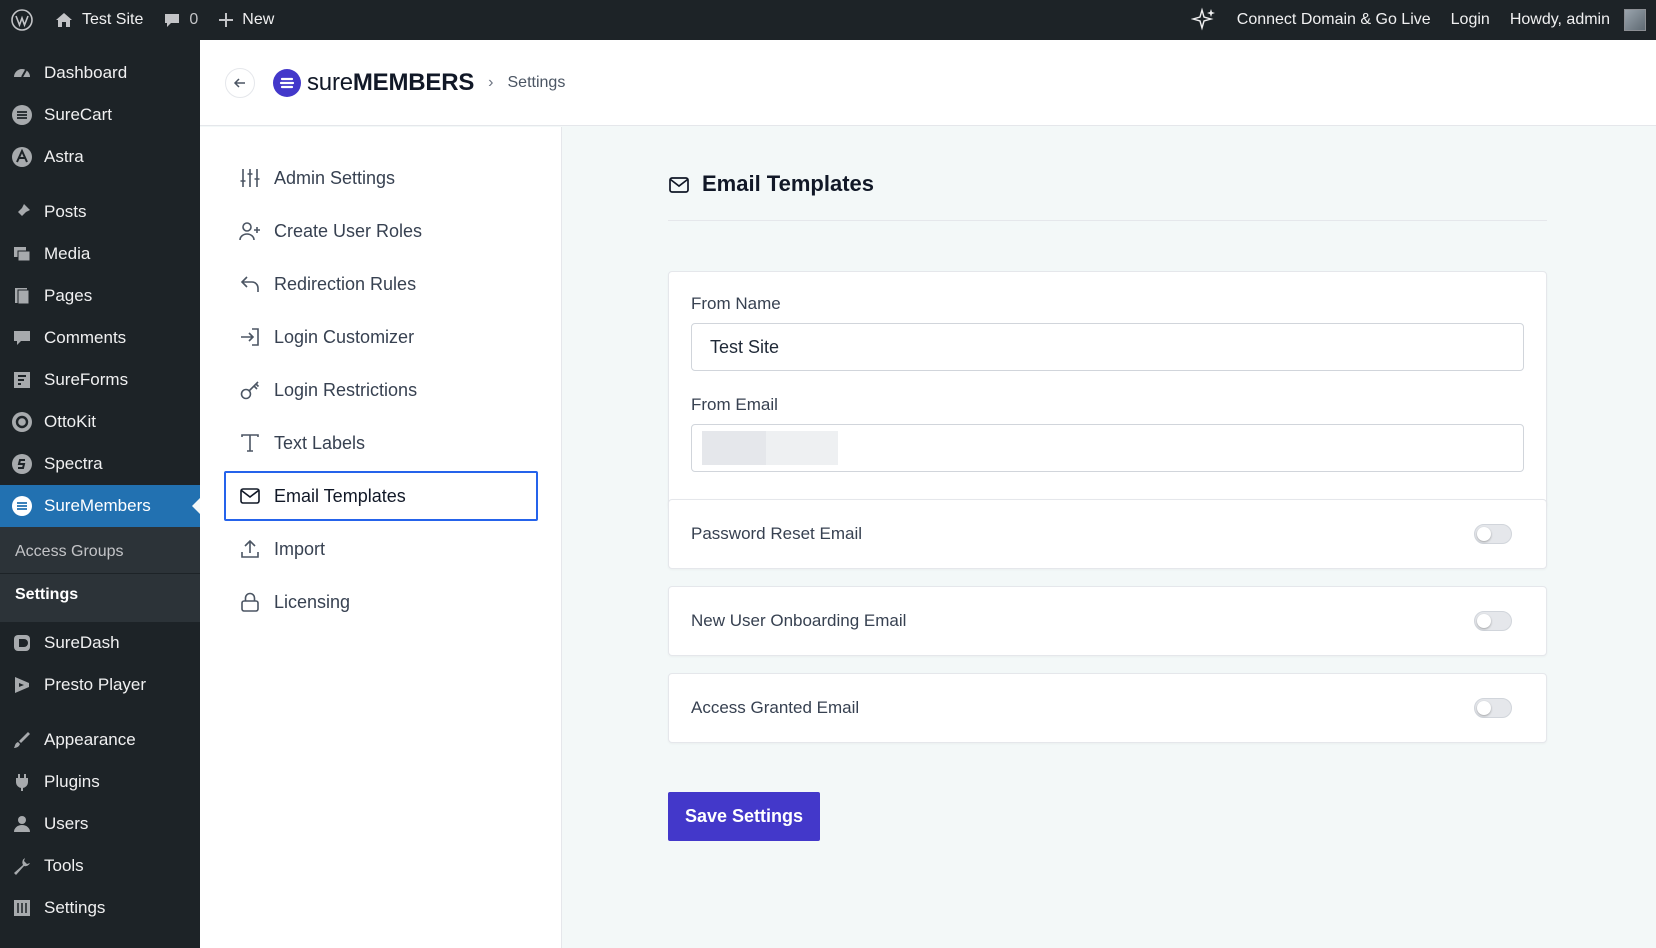 The width and height of the screenshot is (1656, 948). Describe the element at coordinates (345, 283) in the screenshot. I see `nav-label: Redirection Rules` at that location.